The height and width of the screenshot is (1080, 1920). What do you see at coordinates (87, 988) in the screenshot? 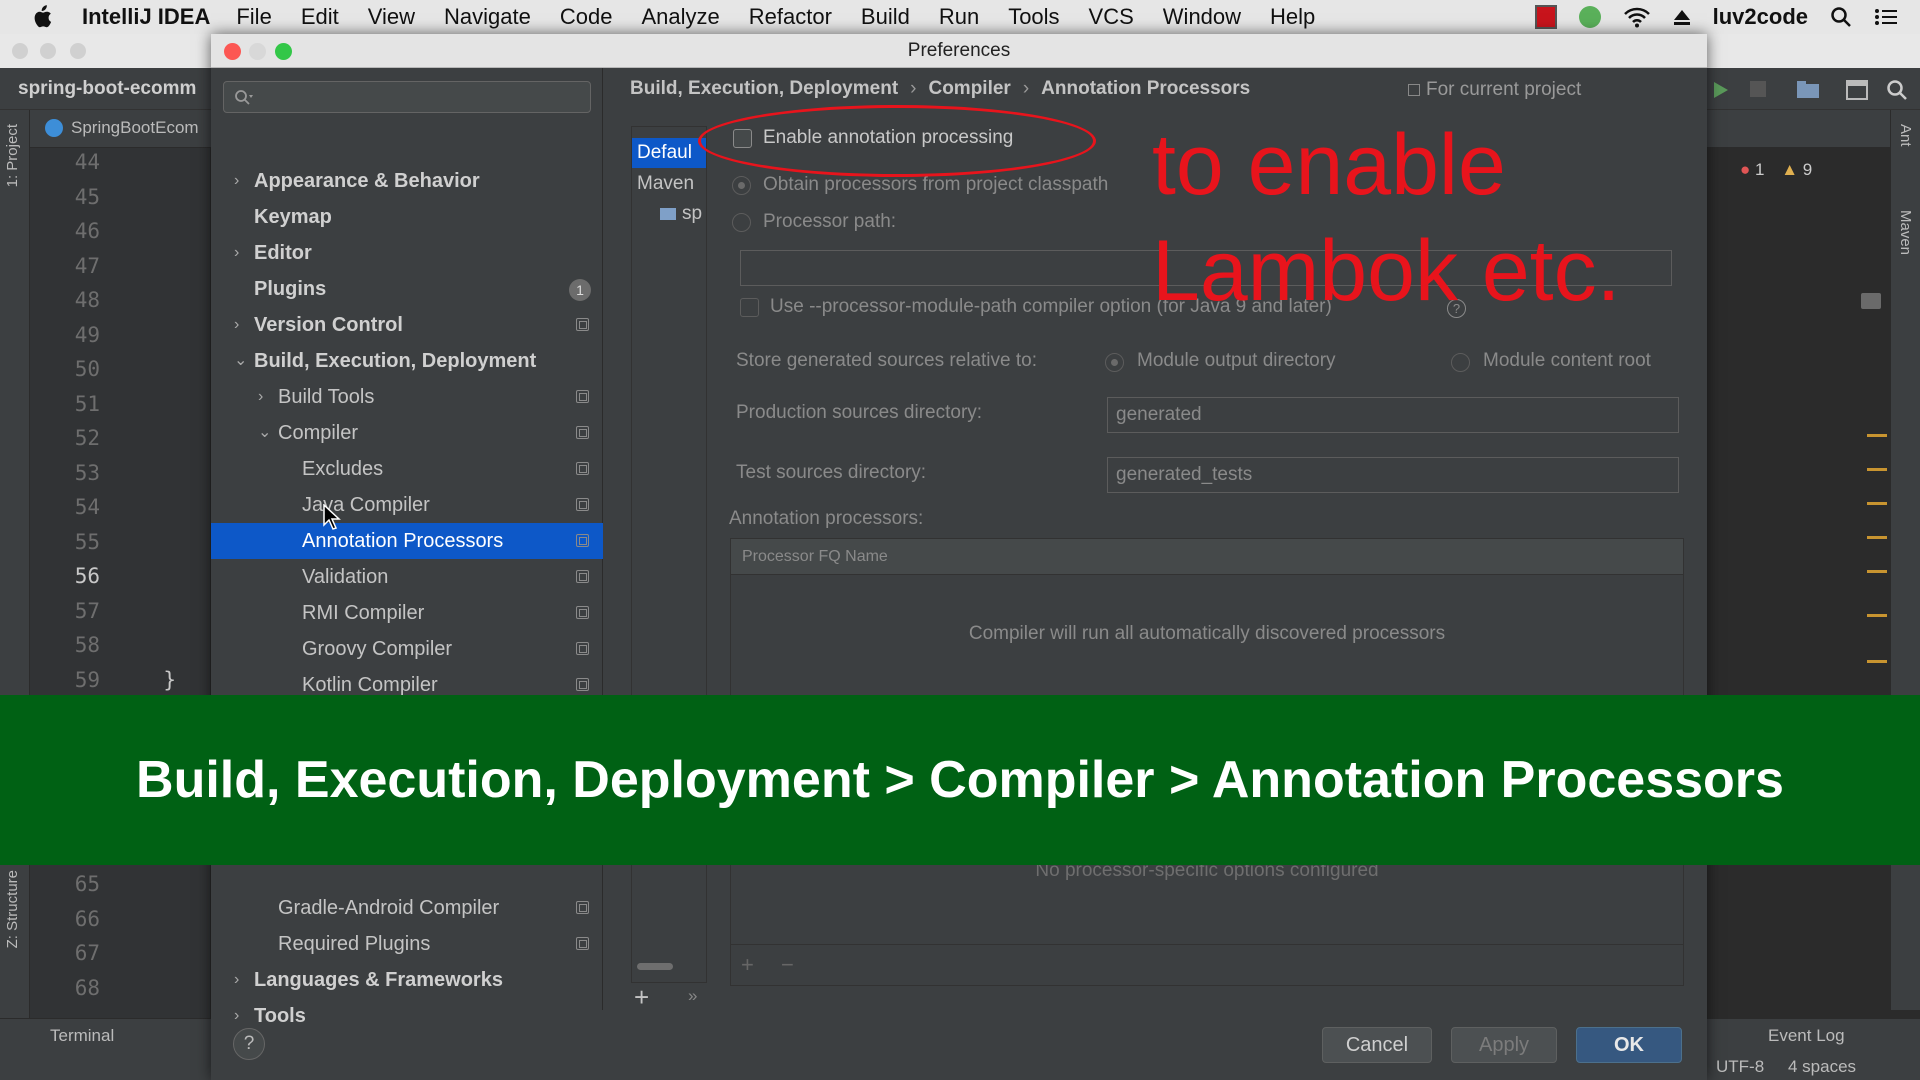
I see `line-number: 68` at bounding box center [87, 988].